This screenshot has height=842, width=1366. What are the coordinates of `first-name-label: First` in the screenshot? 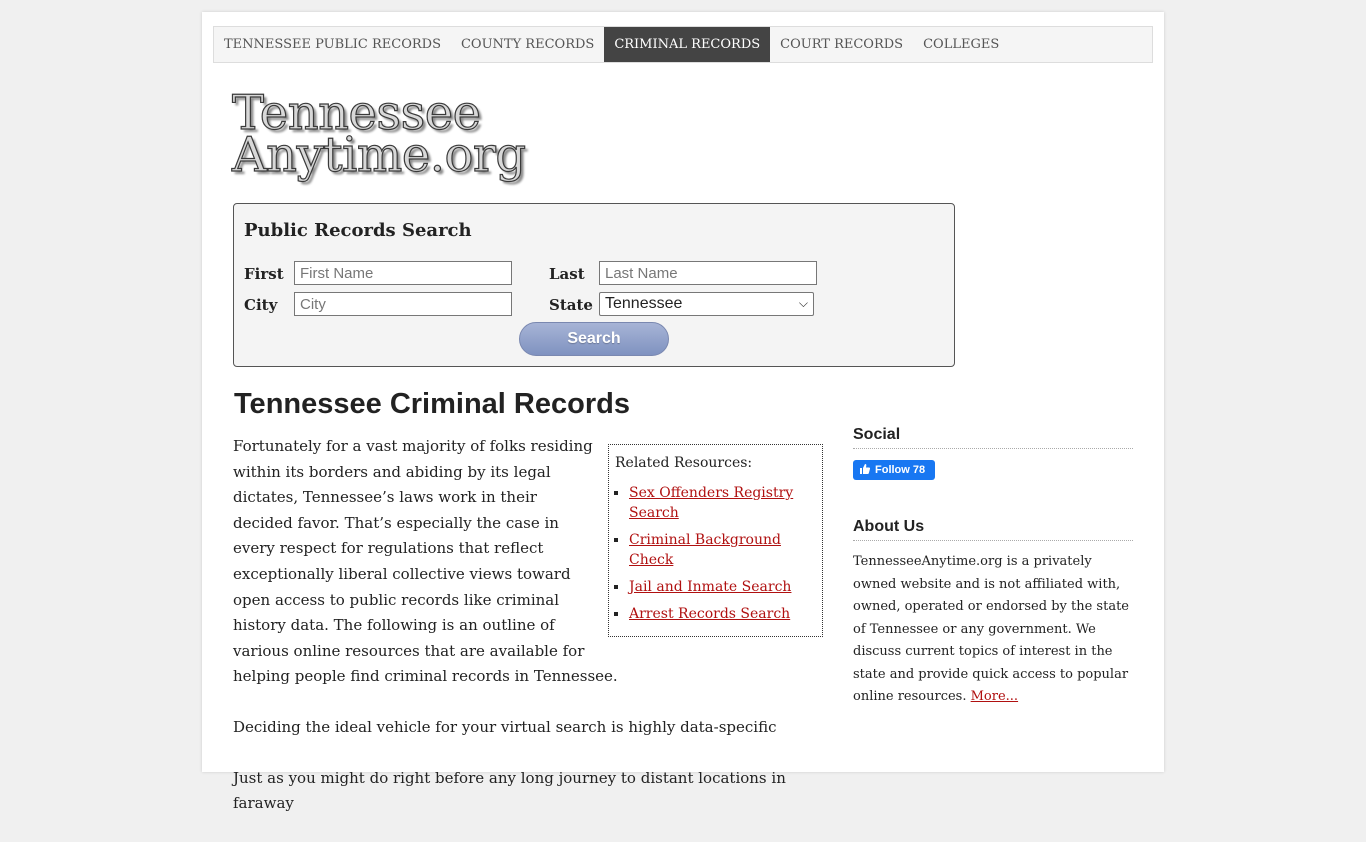 It's located at (264, 274).